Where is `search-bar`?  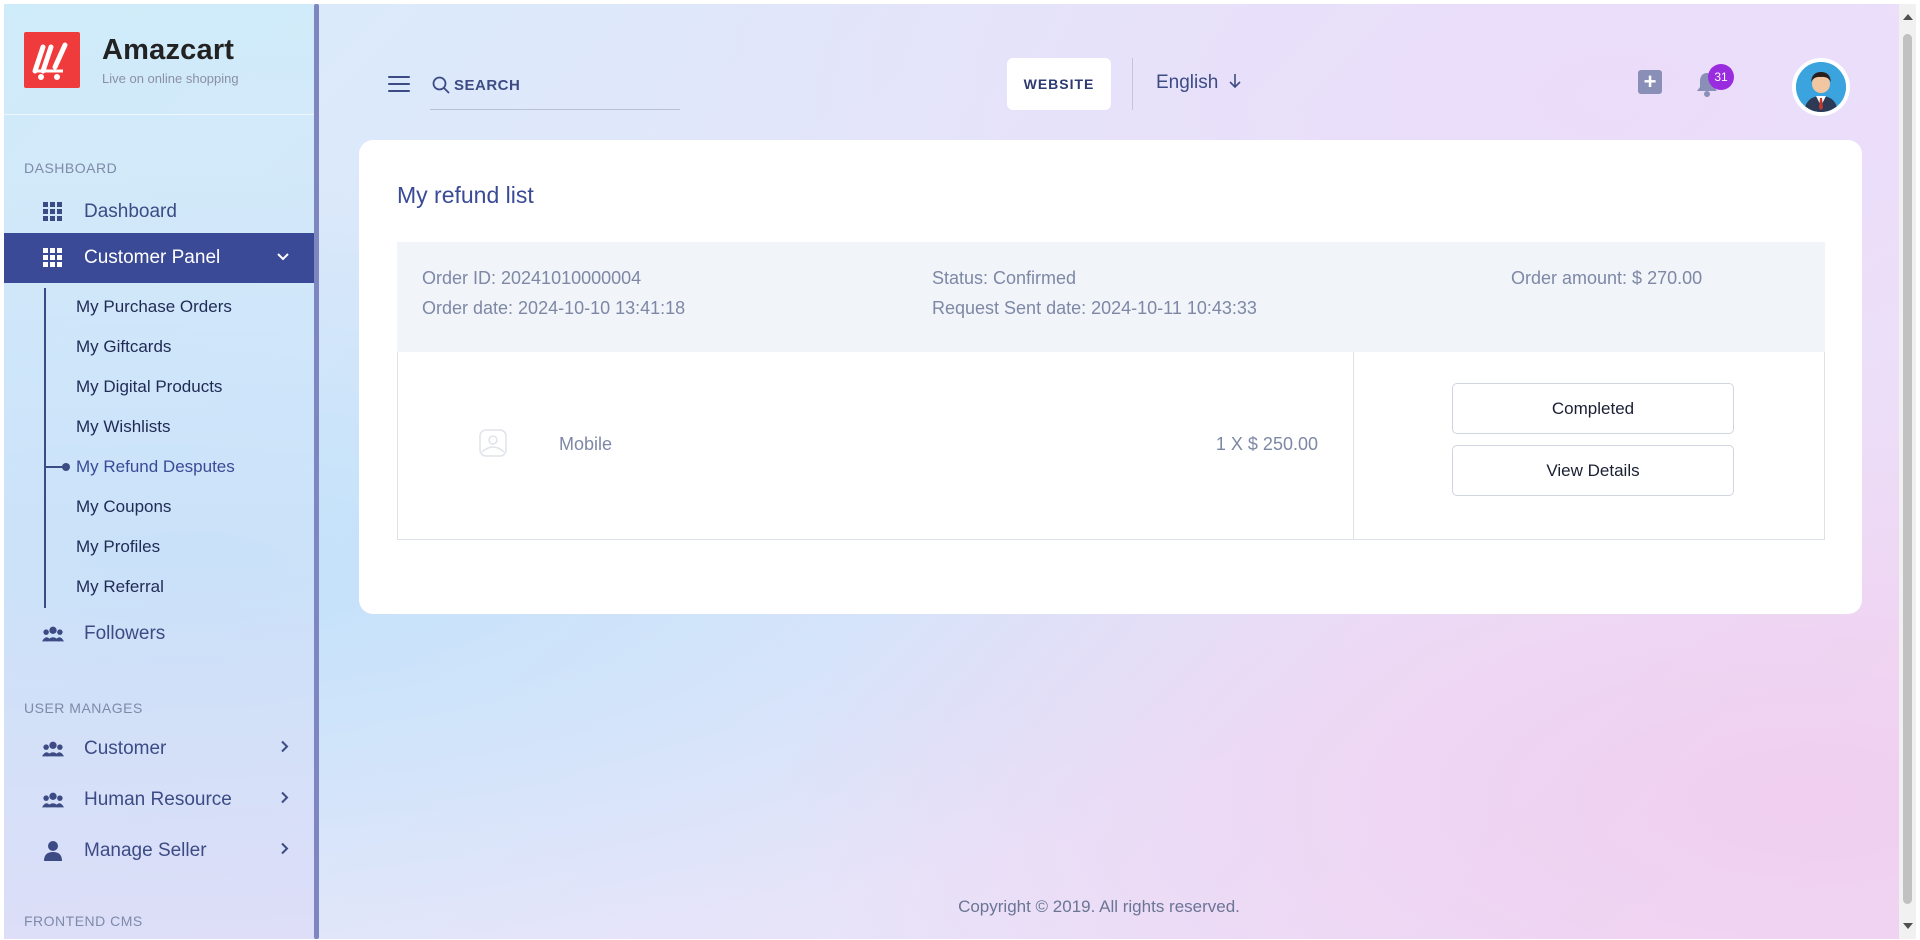
search-bar is located at coordinates (555, 90).